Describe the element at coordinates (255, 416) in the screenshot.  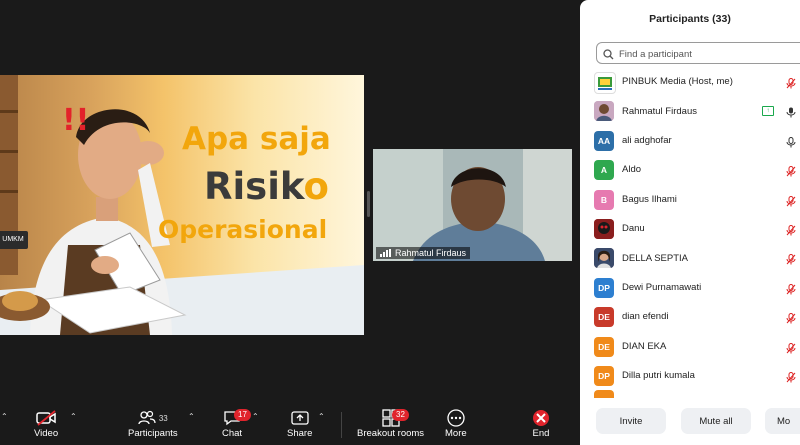
I see `chat-options-caret-icon: ⌃` at that location.